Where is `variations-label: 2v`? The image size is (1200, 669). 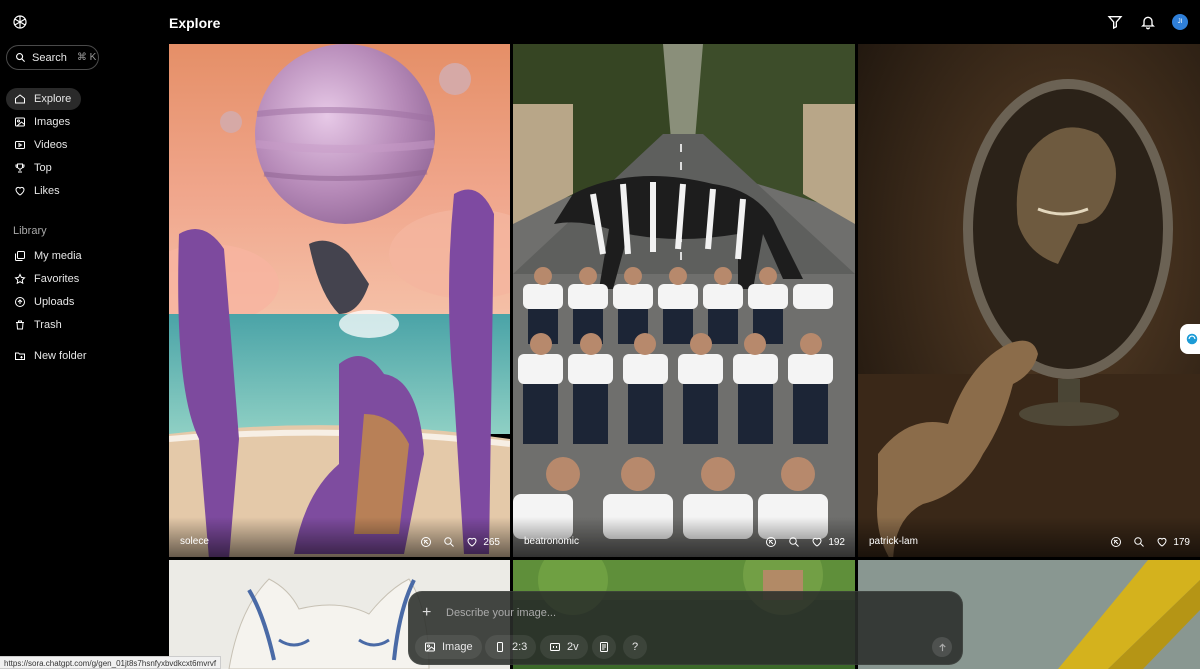 variations-label: 2v is located at coordinates (573, 647).